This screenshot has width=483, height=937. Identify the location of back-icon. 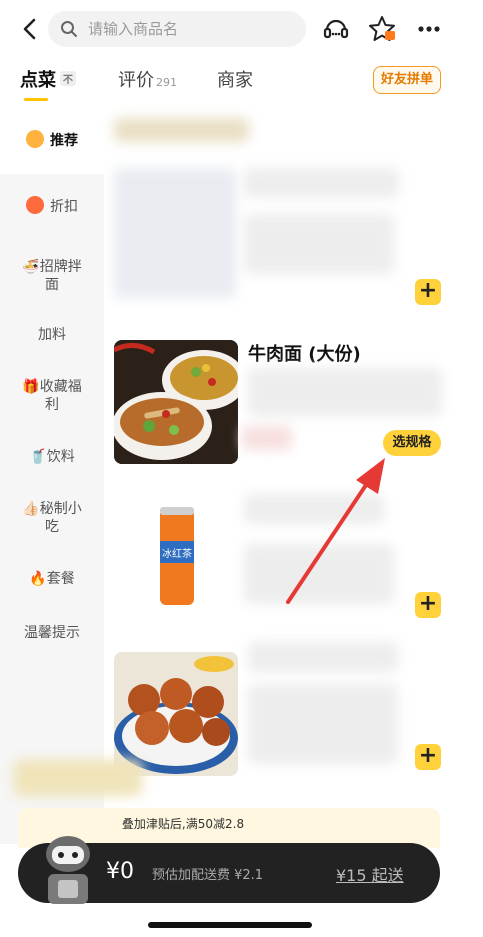
(30, 29).